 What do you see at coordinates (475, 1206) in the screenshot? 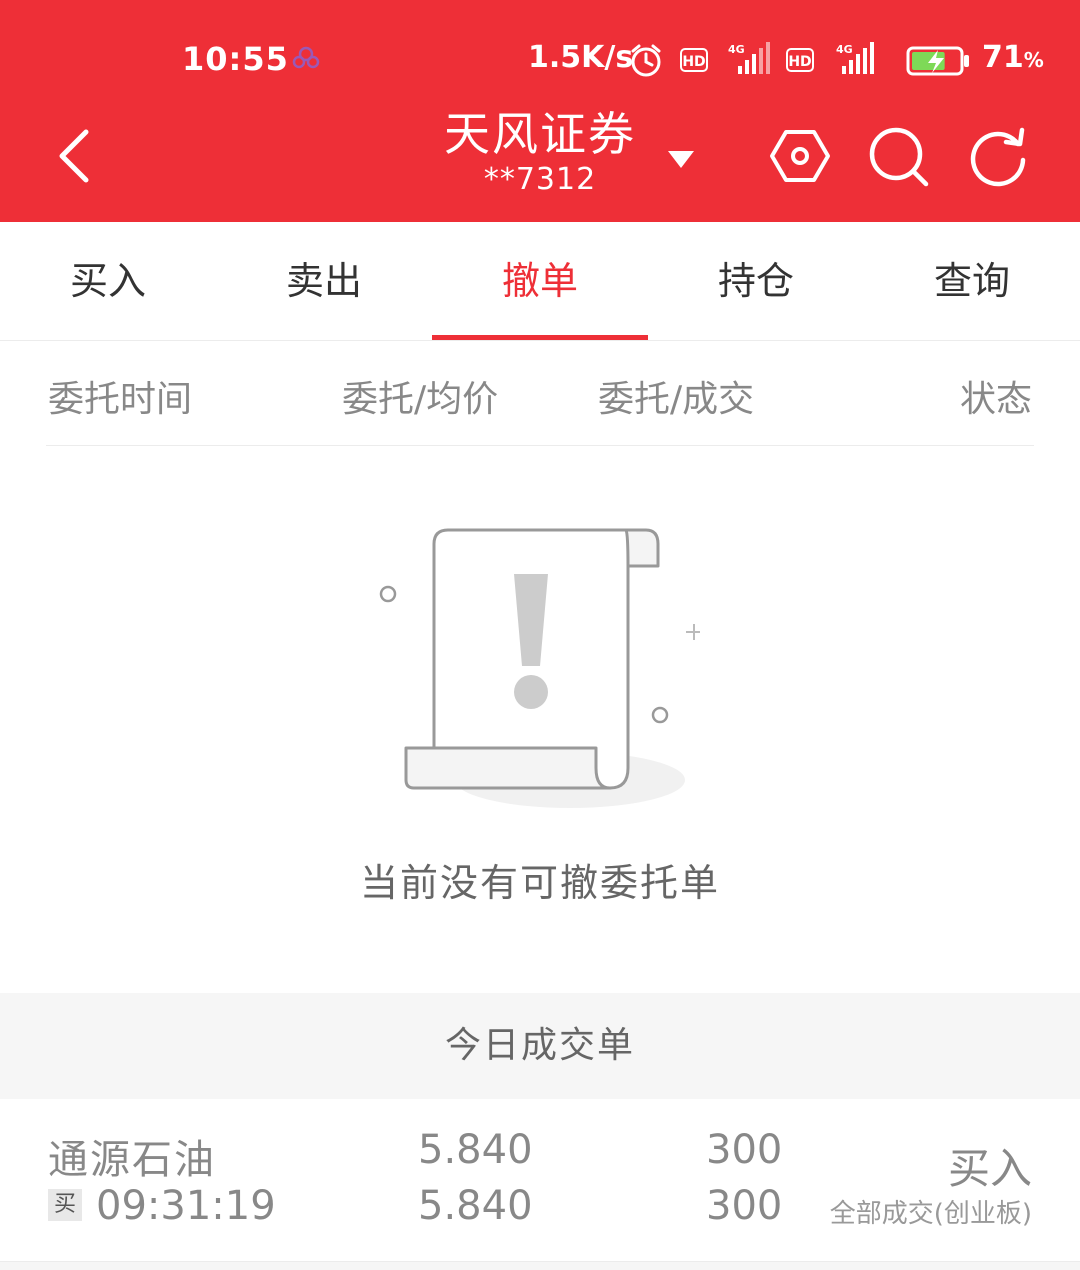
I see `avg-price: 5.840` at bounding box center [475, 1206].